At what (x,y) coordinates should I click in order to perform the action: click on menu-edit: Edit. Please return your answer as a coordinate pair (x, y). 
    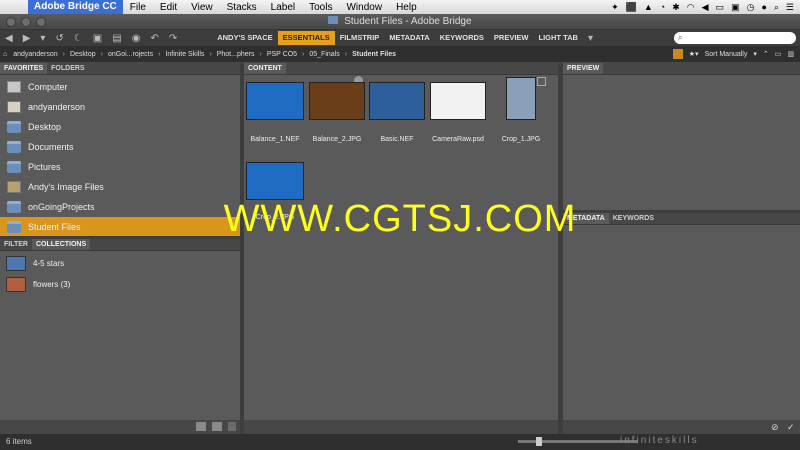
    Looking at the image, I should click on (168, 7).